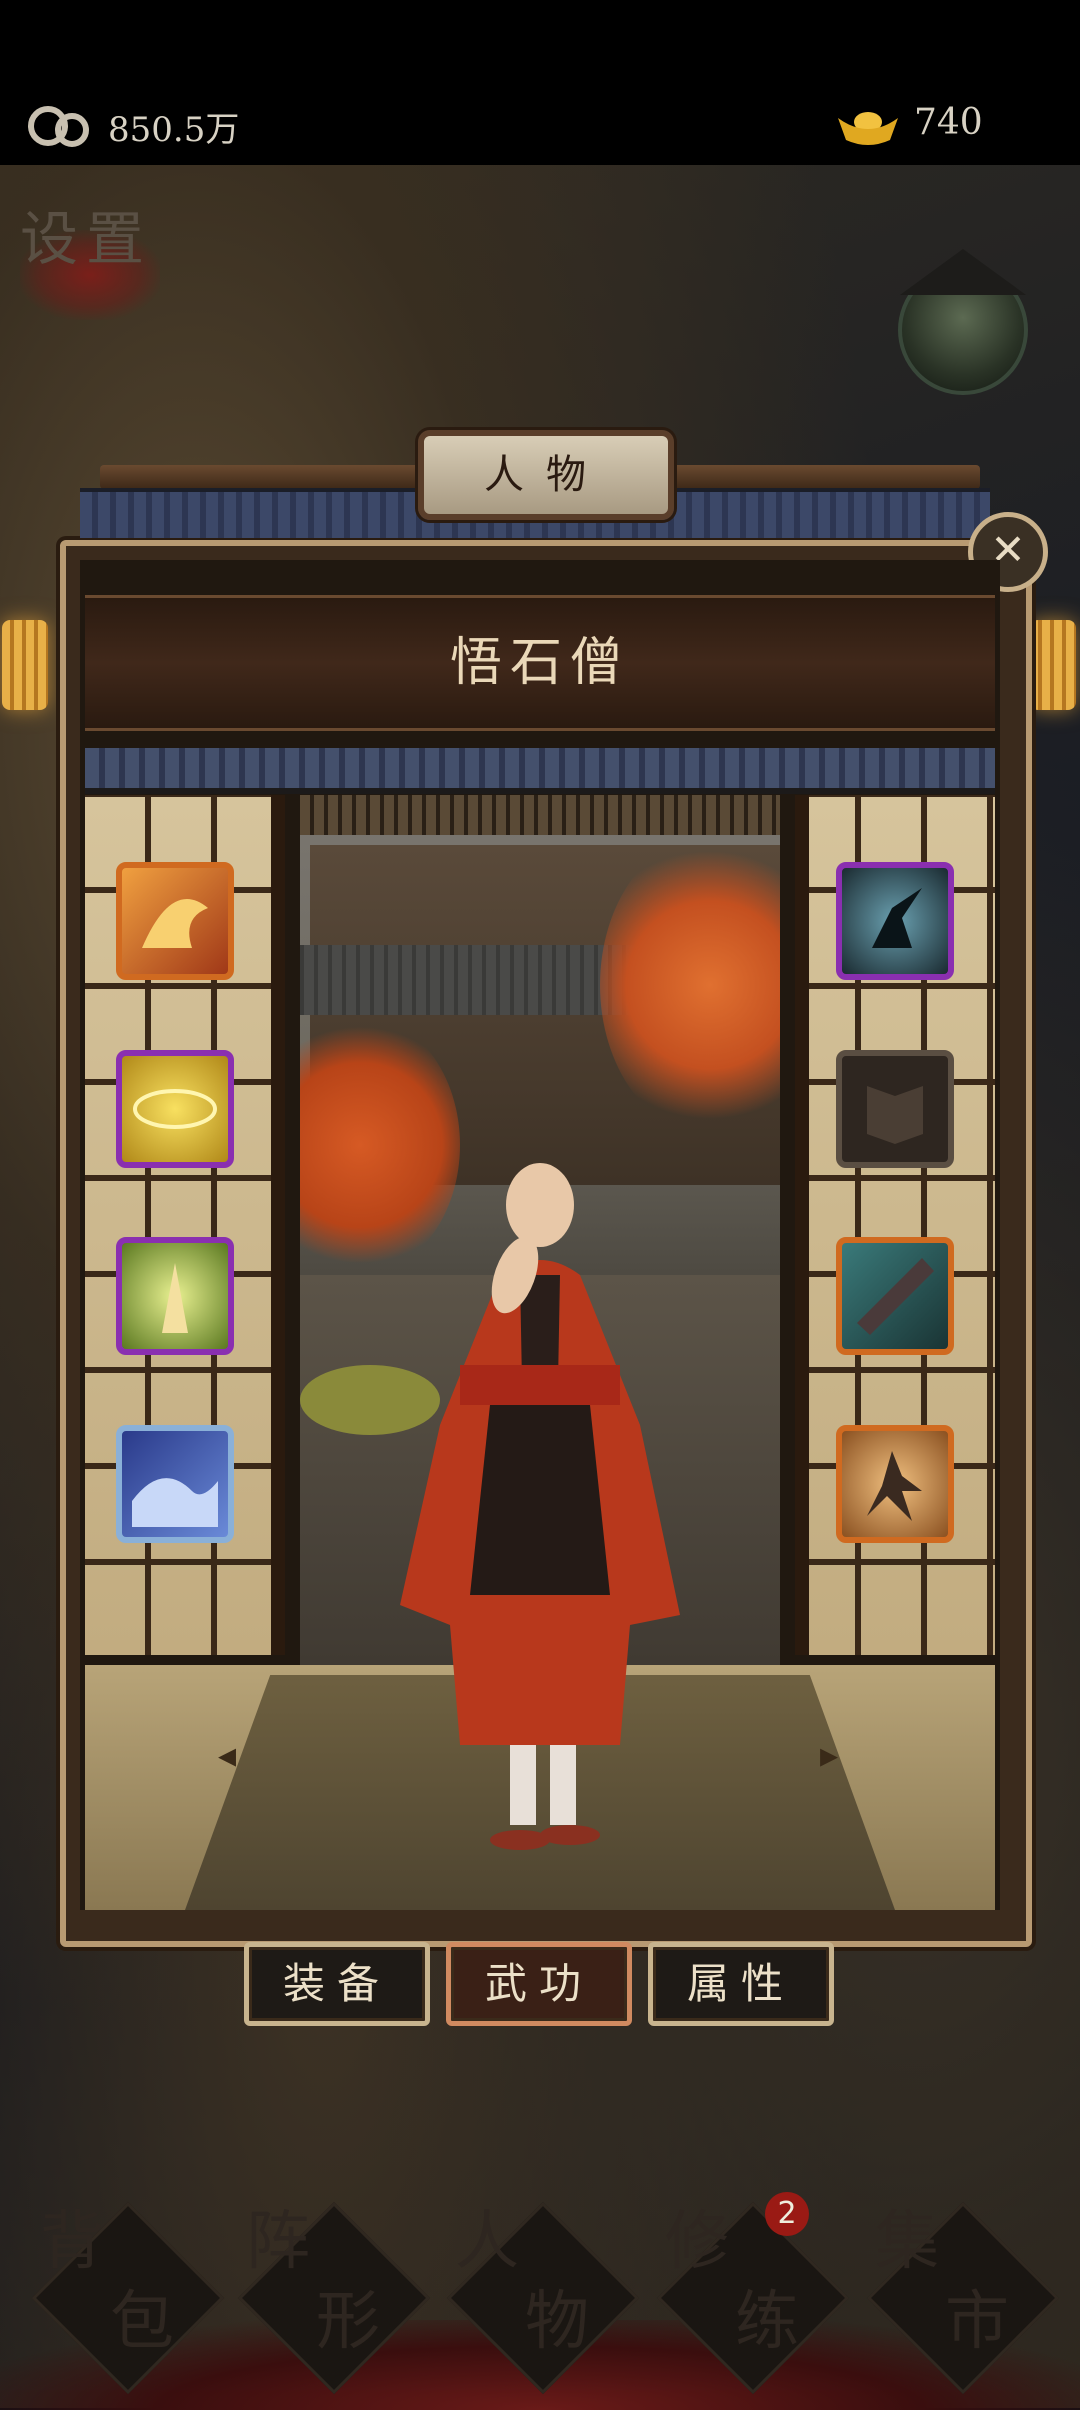 The image size is (1080, 2410). What do you see at coordinates (539, 1984) in the screenshot?
I see `tab-martial-arts: 武功` at bounding box center [539, 1984].